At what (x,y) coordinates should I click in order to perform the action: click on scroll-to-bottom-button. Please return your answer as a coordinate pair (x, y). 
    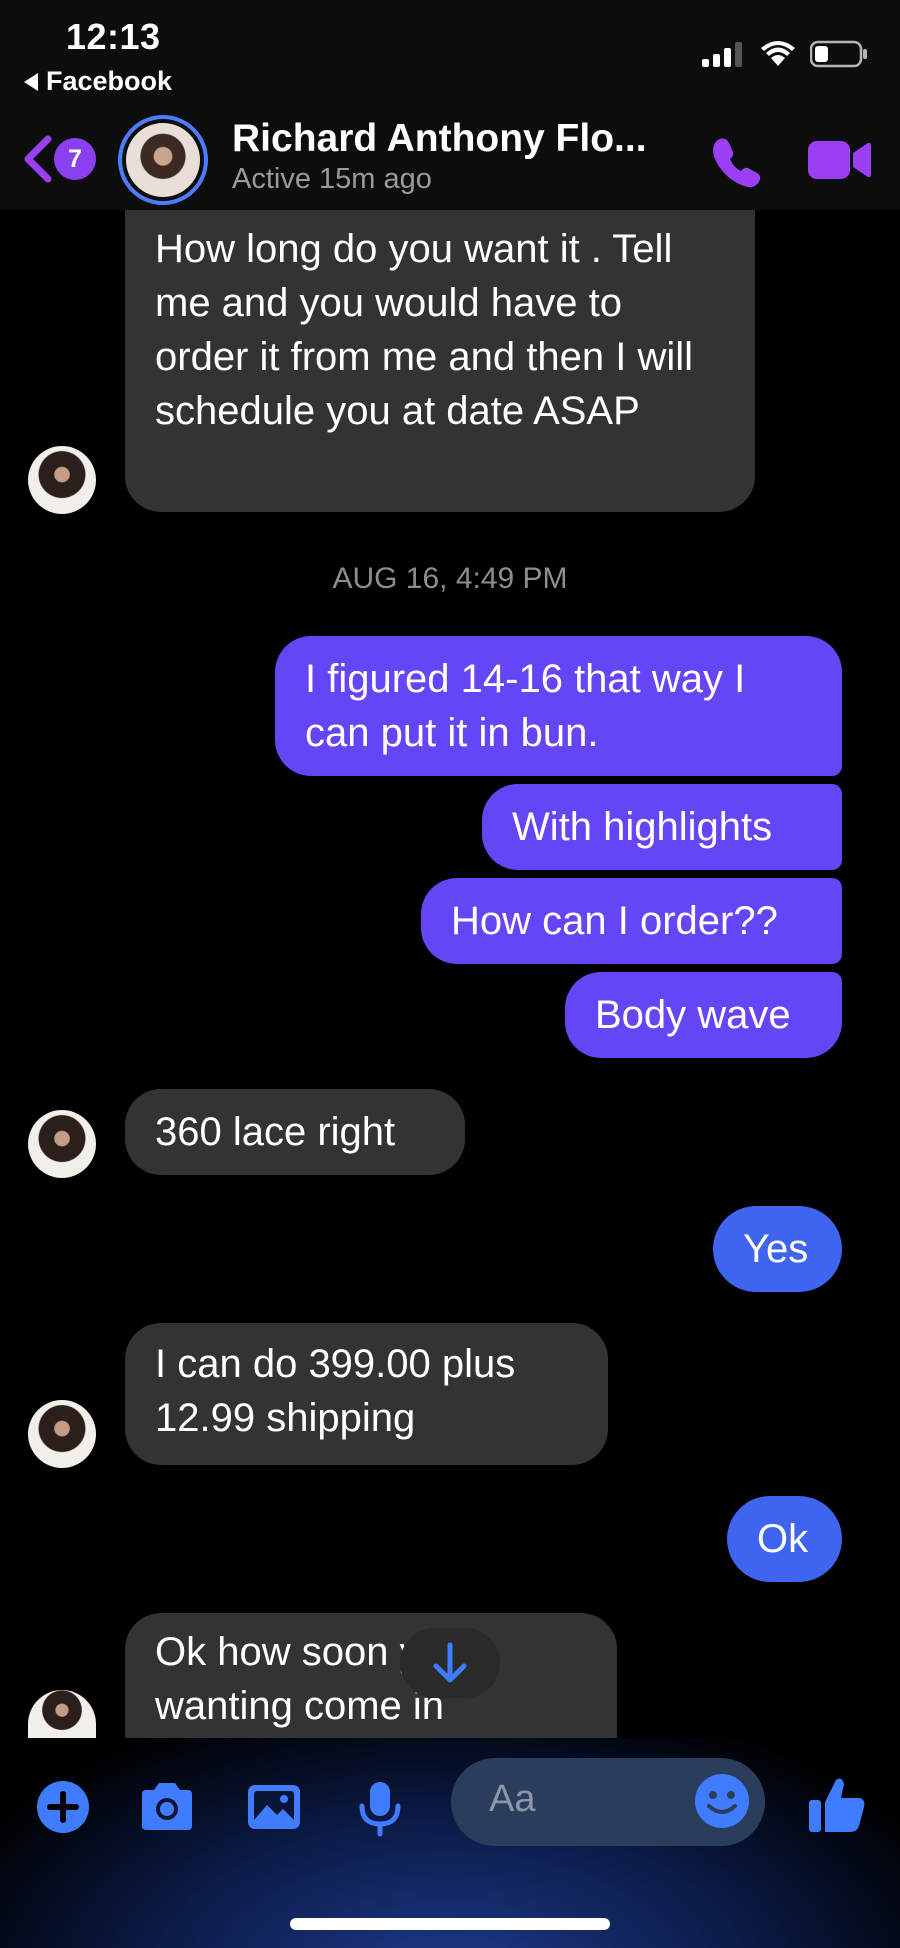
    Looking at the image, I should click on (450, 1663).